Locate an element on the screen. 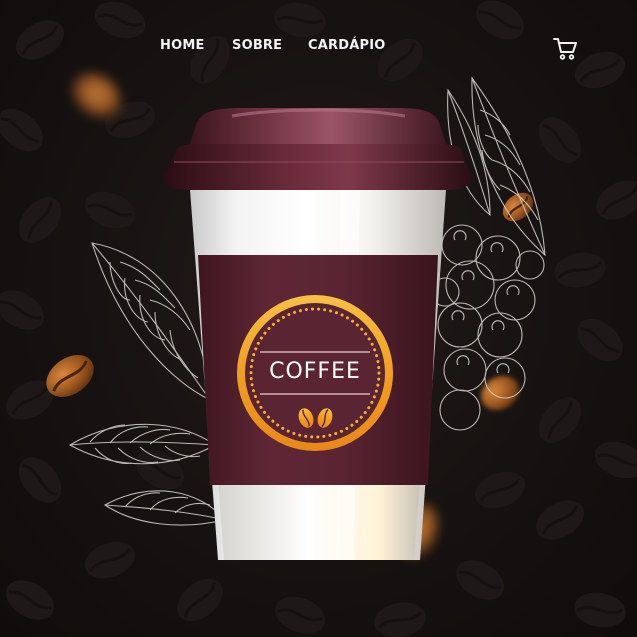  cart-button is located at coordinates (565, 49).